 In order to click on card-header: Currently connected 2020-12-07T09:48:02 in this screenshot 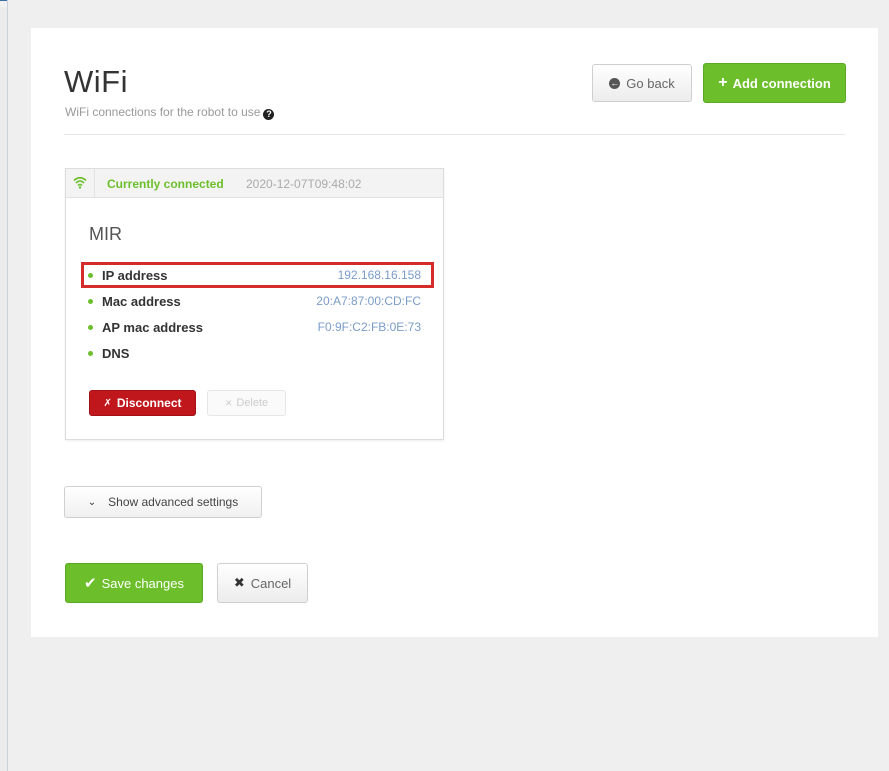, I will do `click(254, 183)`.